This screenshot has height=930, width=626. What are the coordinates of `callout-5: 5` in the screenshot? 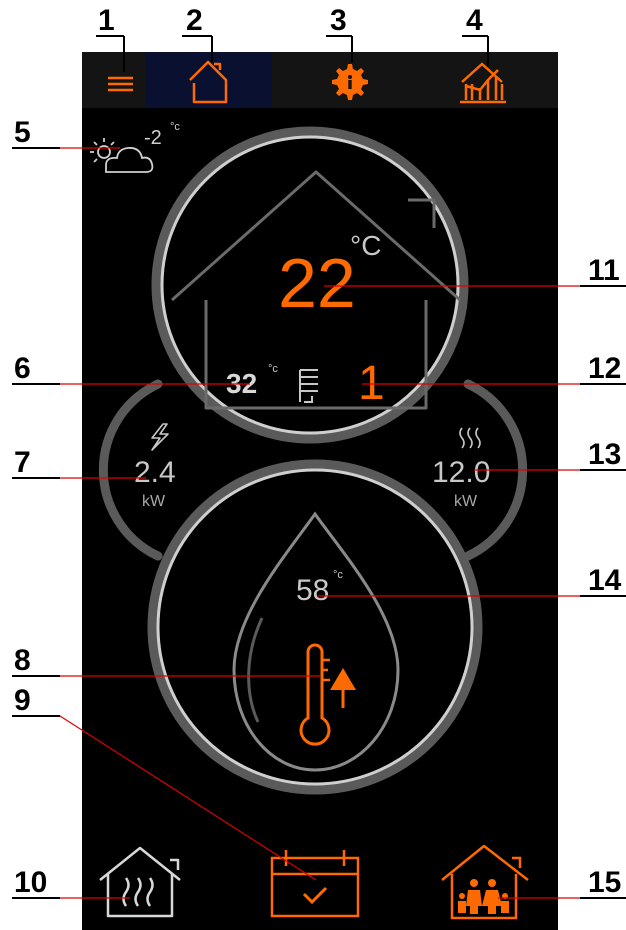 It's located at (22, 132).